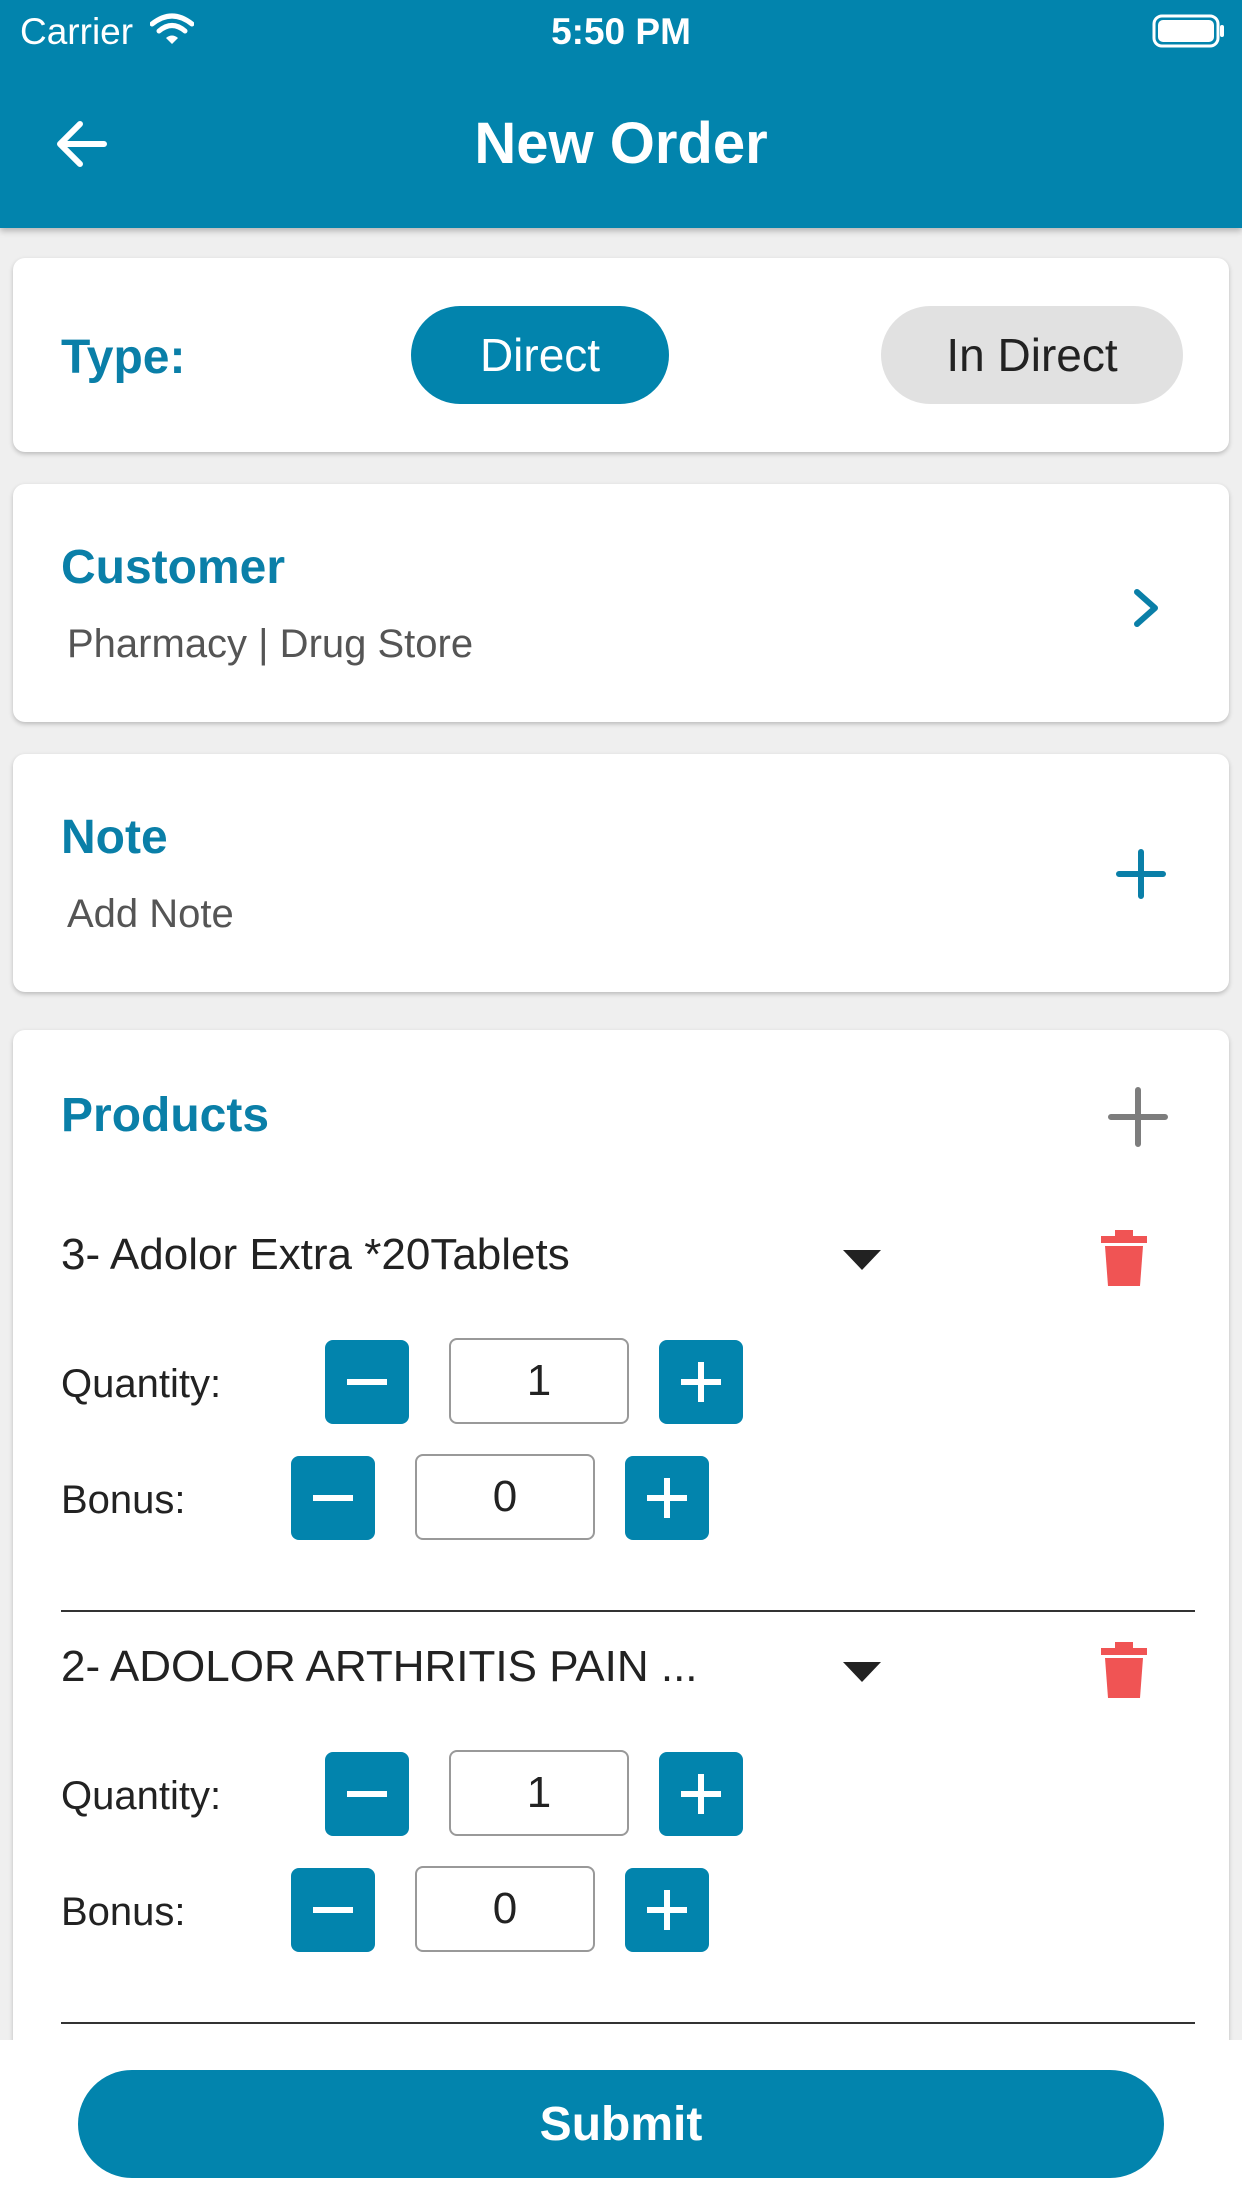 This screenshot has height=2208, width=1242. Describe the element at coordinates (1147, 608) in the screenshot. I see `chevron-right-icon` at that location.